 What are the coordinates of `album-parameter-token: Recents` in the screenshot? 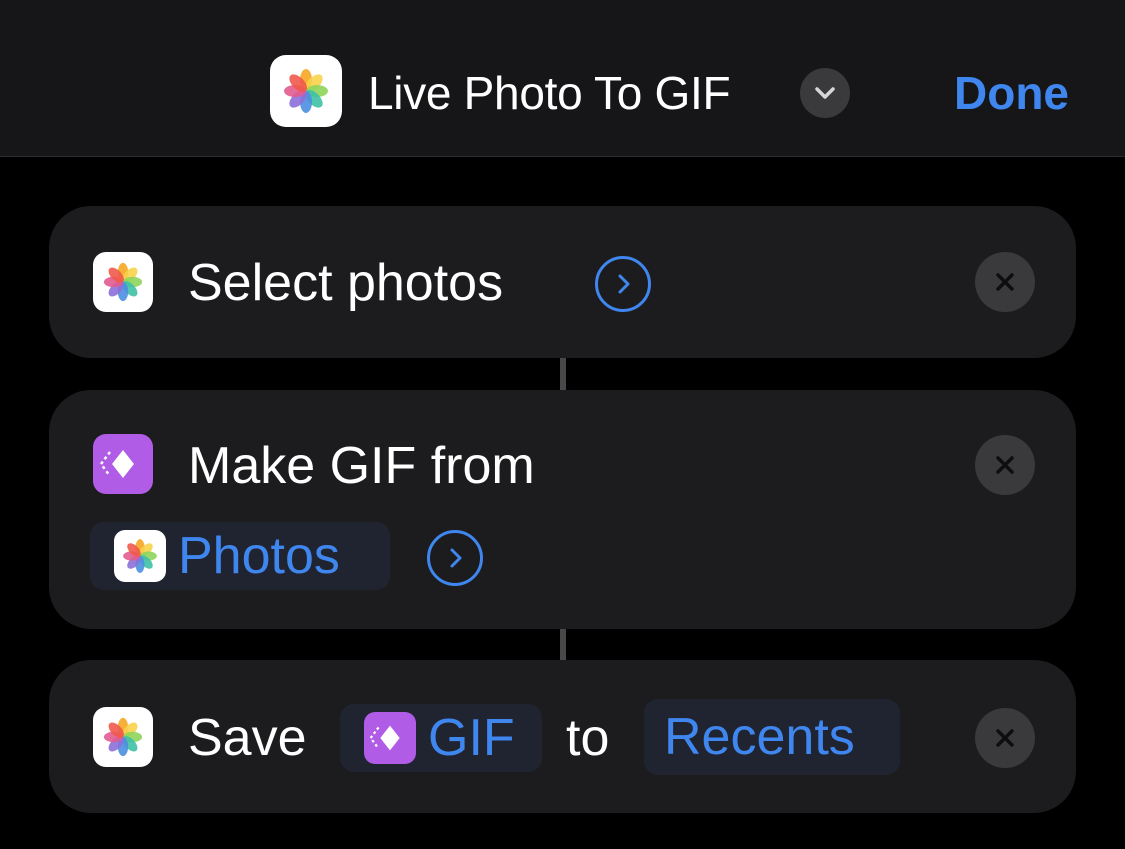 It's located at (772, 737).